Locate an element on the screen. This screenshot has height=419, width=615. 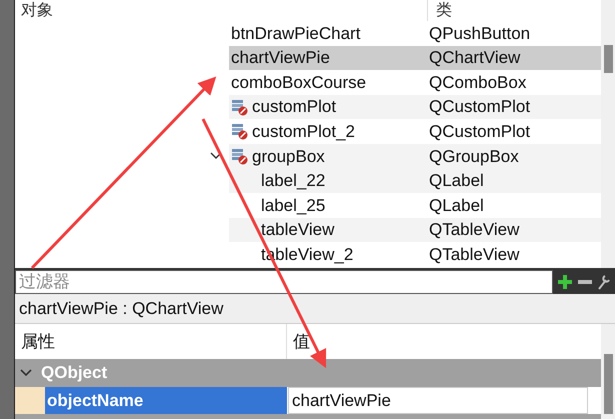
object-name: groupBox is located at coordinates (288, 157).